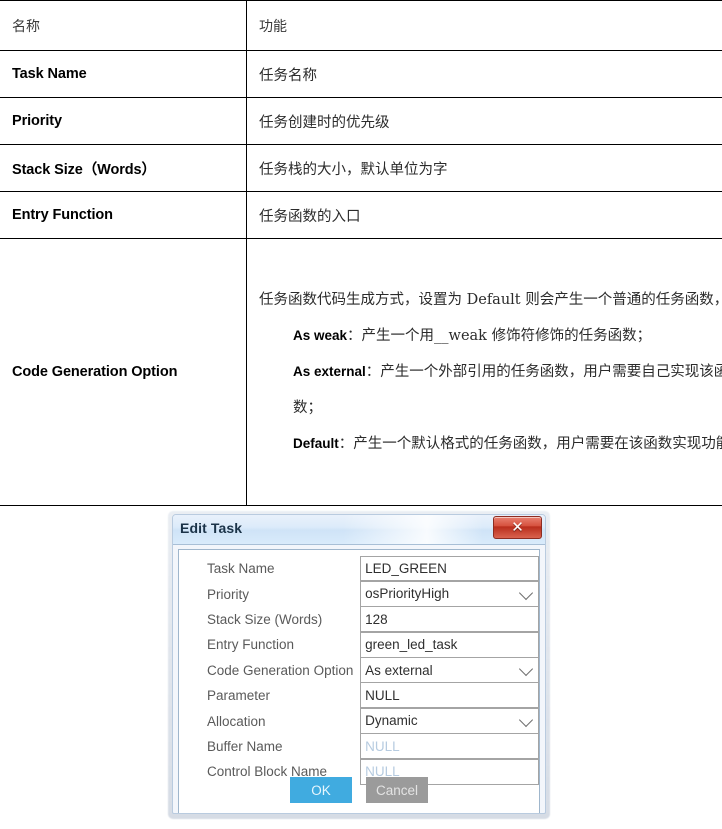 This screenshot has height=829, width=722. Describe the element at coordinates (211, 528) in the screenshot. I see `dialog-title: Edit Task` at that location.